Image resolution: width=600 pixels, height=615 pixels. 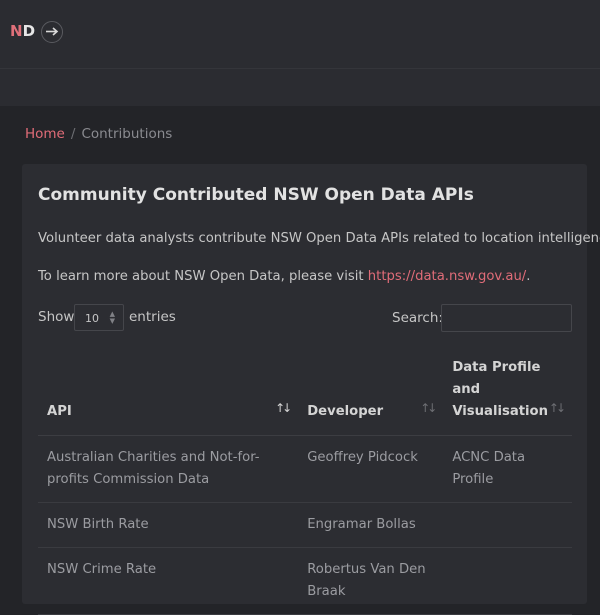 I want to click on column-header-label: Developer, so click(x=345, y=411).